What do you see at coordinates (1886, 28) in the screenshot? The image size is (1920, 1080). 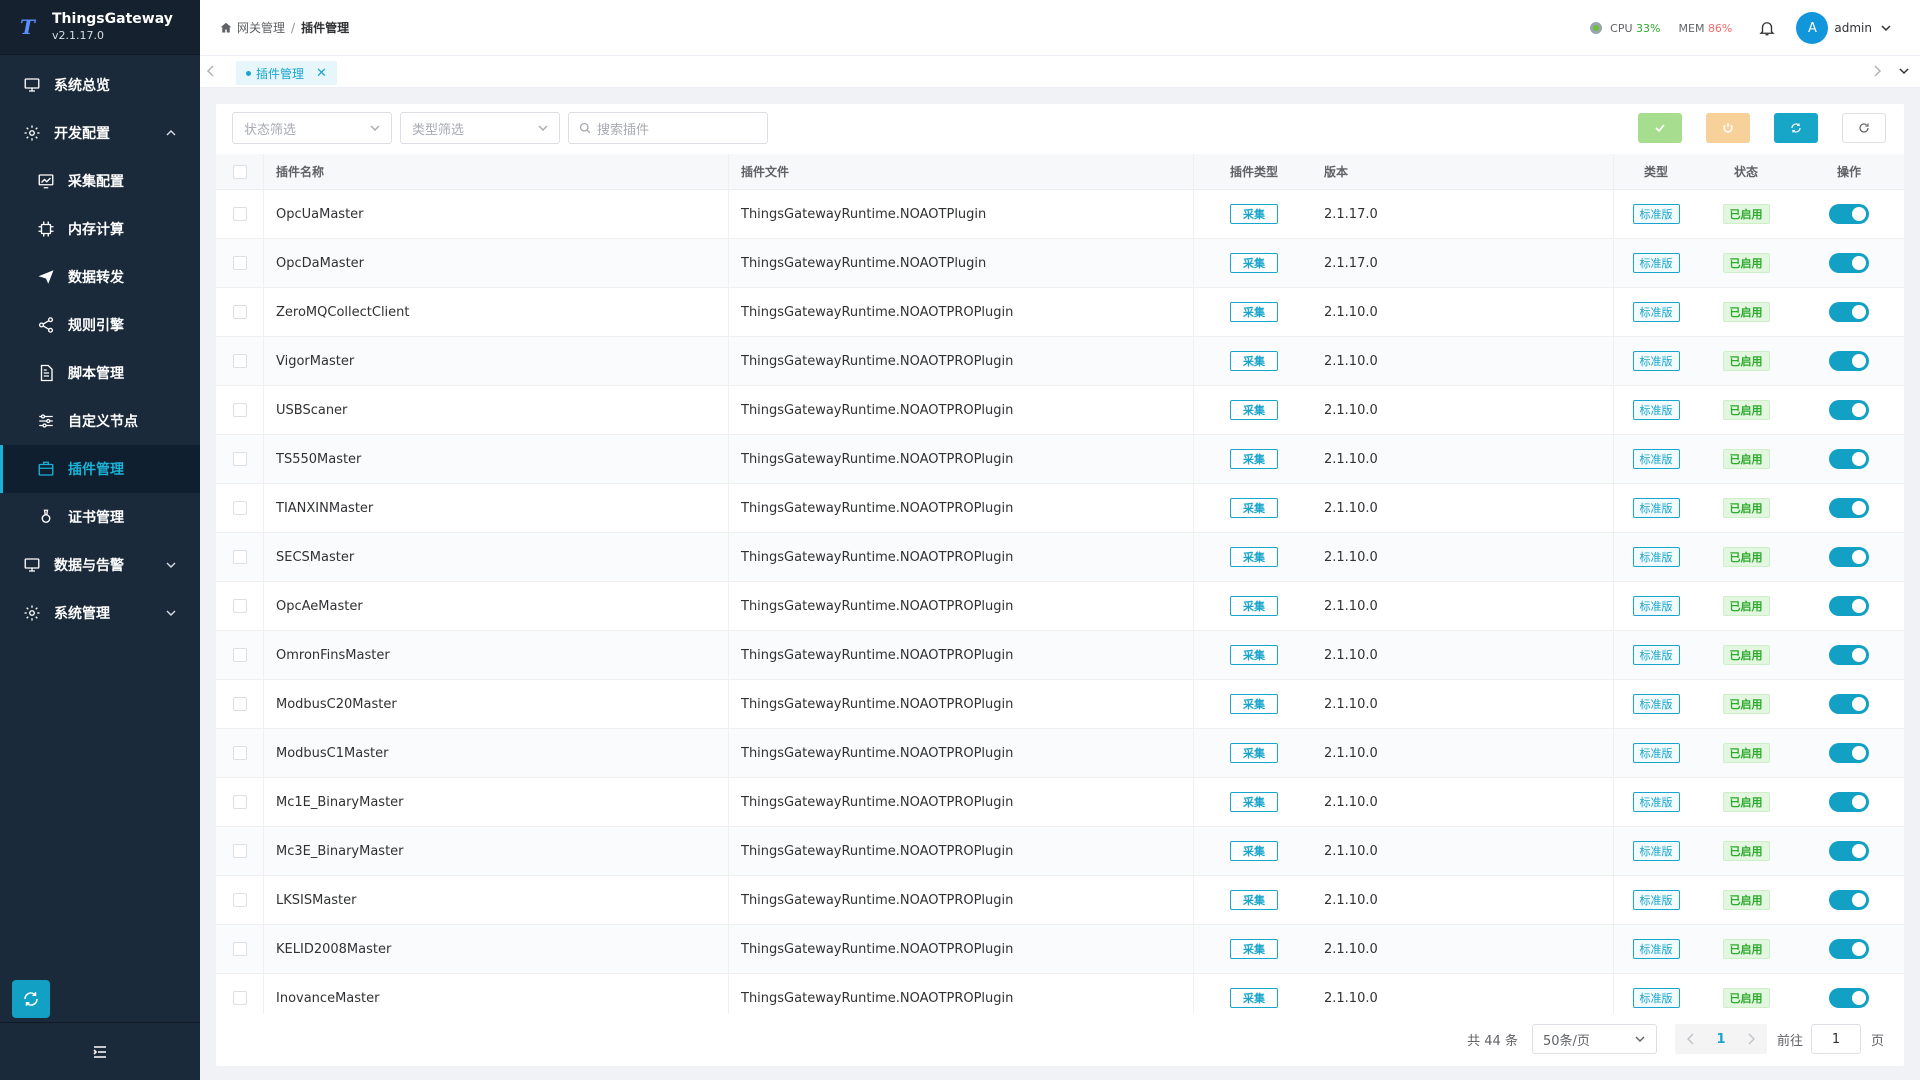 I see `chevron-down-icon` at bounding box center [1886, 28].